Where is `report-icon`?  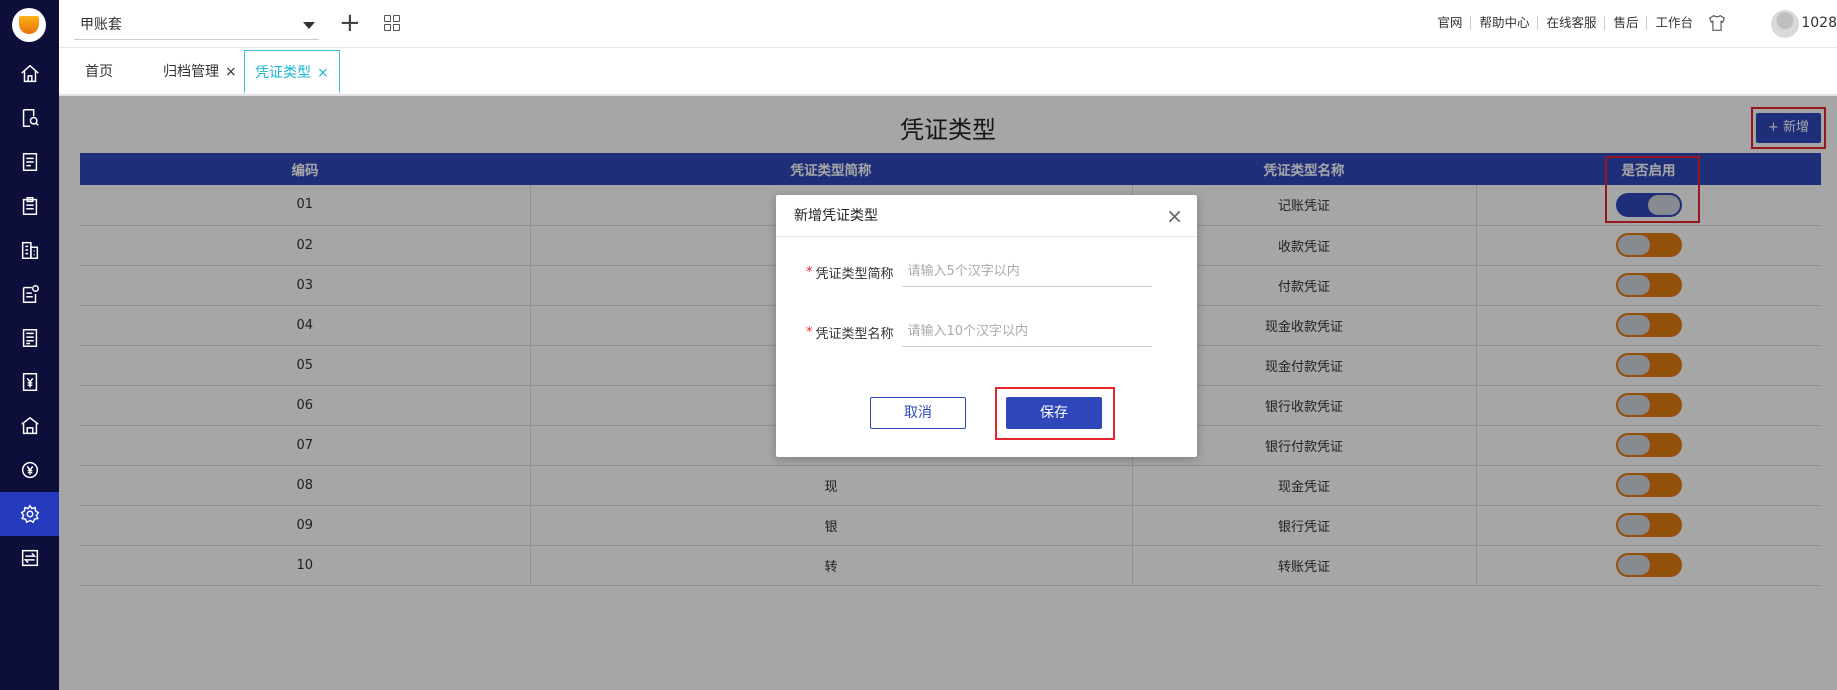 report-icon is located at coordinates (29, 338).